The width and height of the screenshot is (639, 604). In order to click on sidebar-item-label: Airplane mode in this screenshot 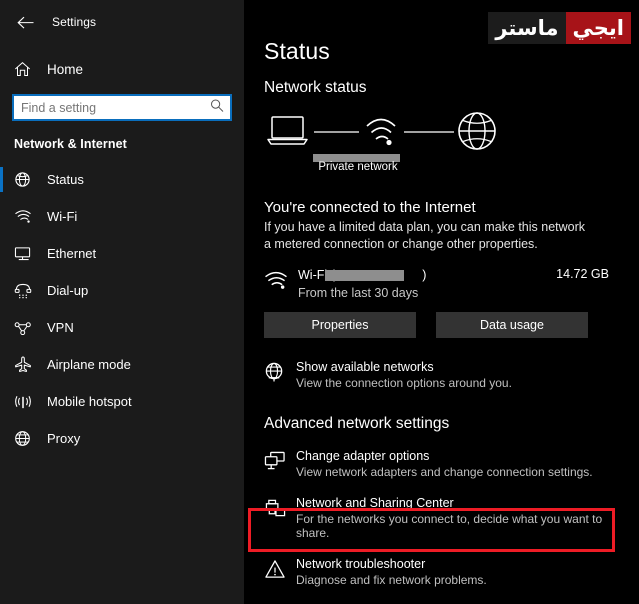, I will do `click(89, 364)`.